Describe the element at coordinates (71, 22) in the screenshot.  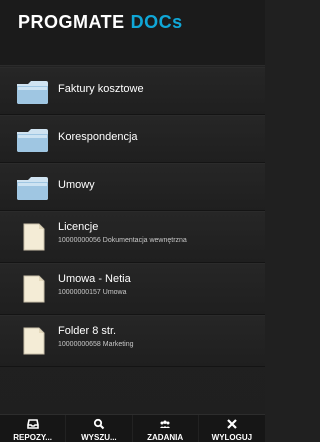
I see `brand-main-text: PROGMATE` at that location.